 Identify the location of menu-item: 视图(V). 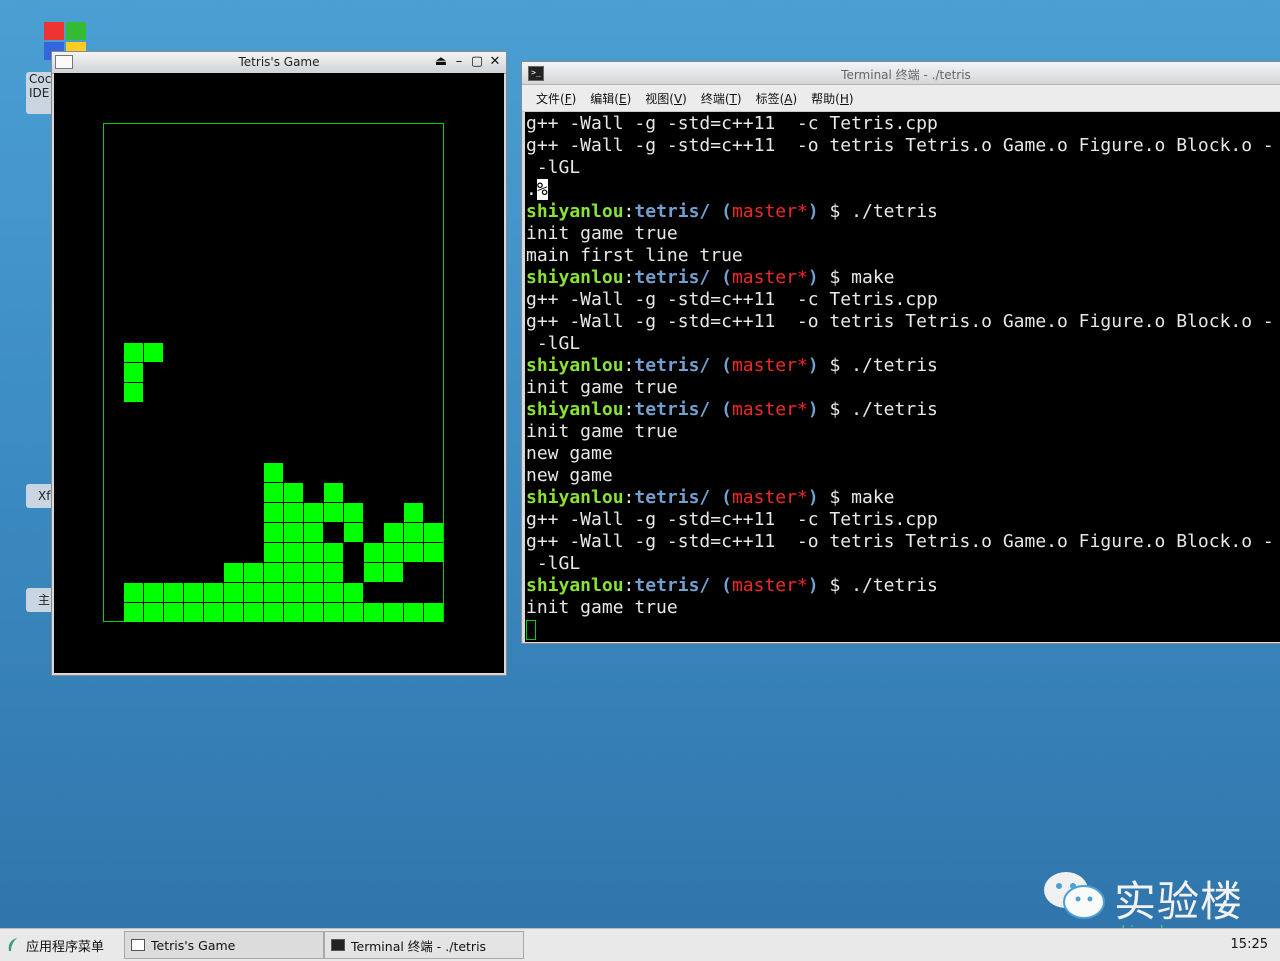
(666, 98).